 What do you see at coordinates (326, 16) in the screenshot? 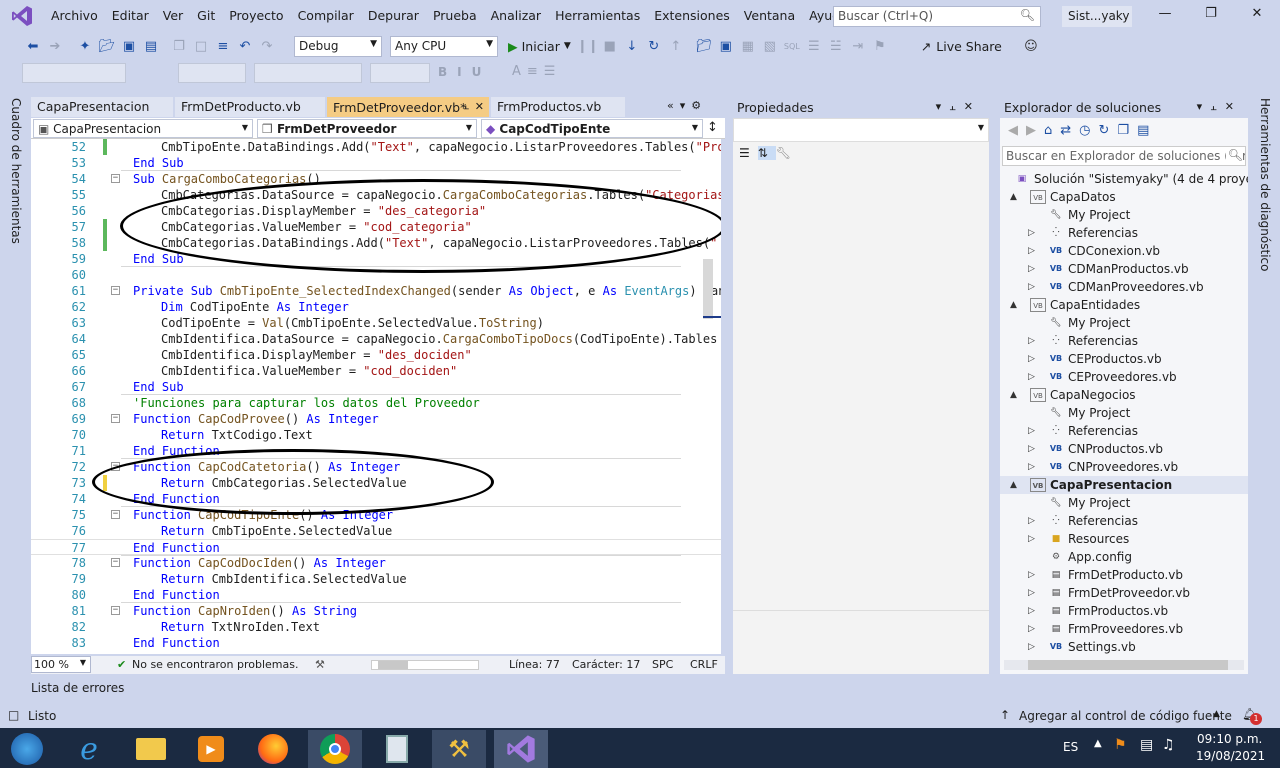
I see `menu-item-compilar: Compilar` at bounding box center [326, 16].